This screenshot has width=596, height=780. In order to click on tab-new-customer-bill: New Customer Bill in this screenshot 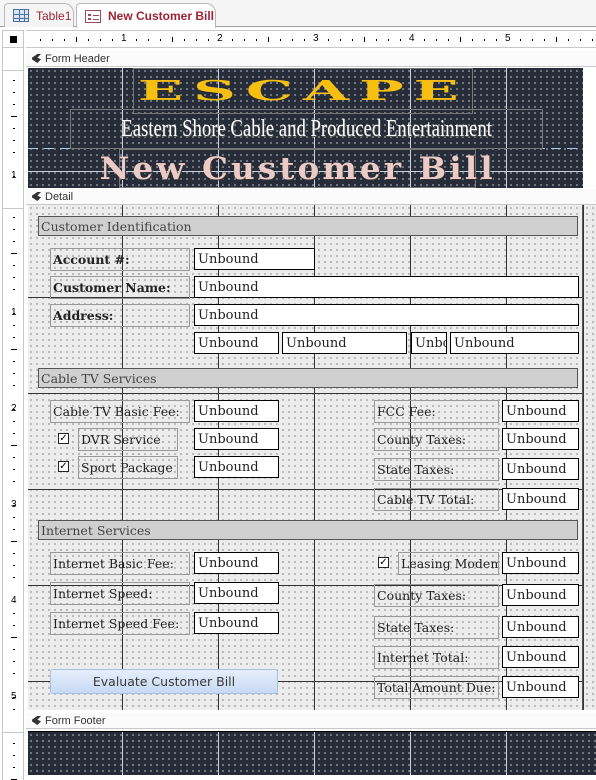, I will do `click(146, 15)`.